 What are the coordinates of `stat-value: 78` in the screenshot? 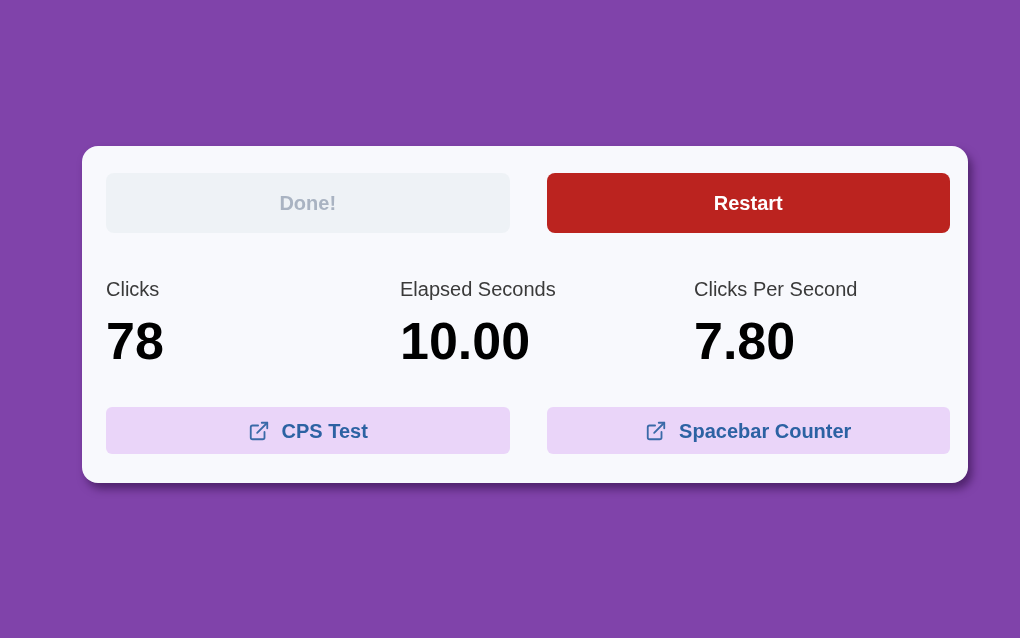 It's located at (135, 341).